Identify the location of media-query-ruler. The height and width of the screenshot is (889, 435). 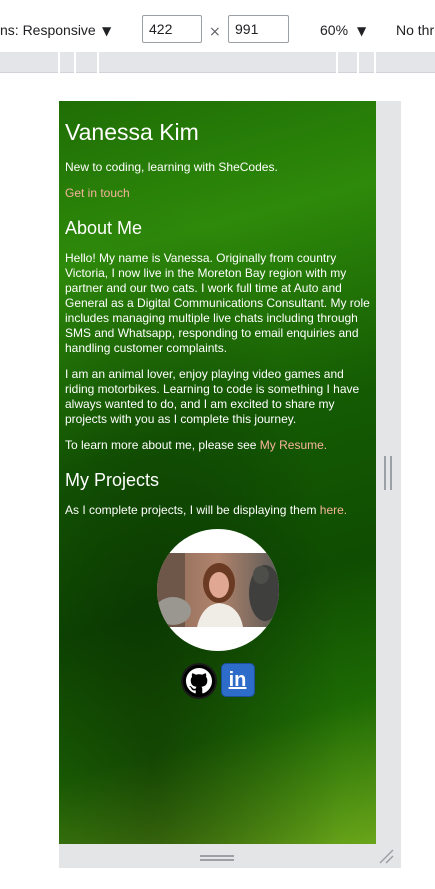
(217, 62).